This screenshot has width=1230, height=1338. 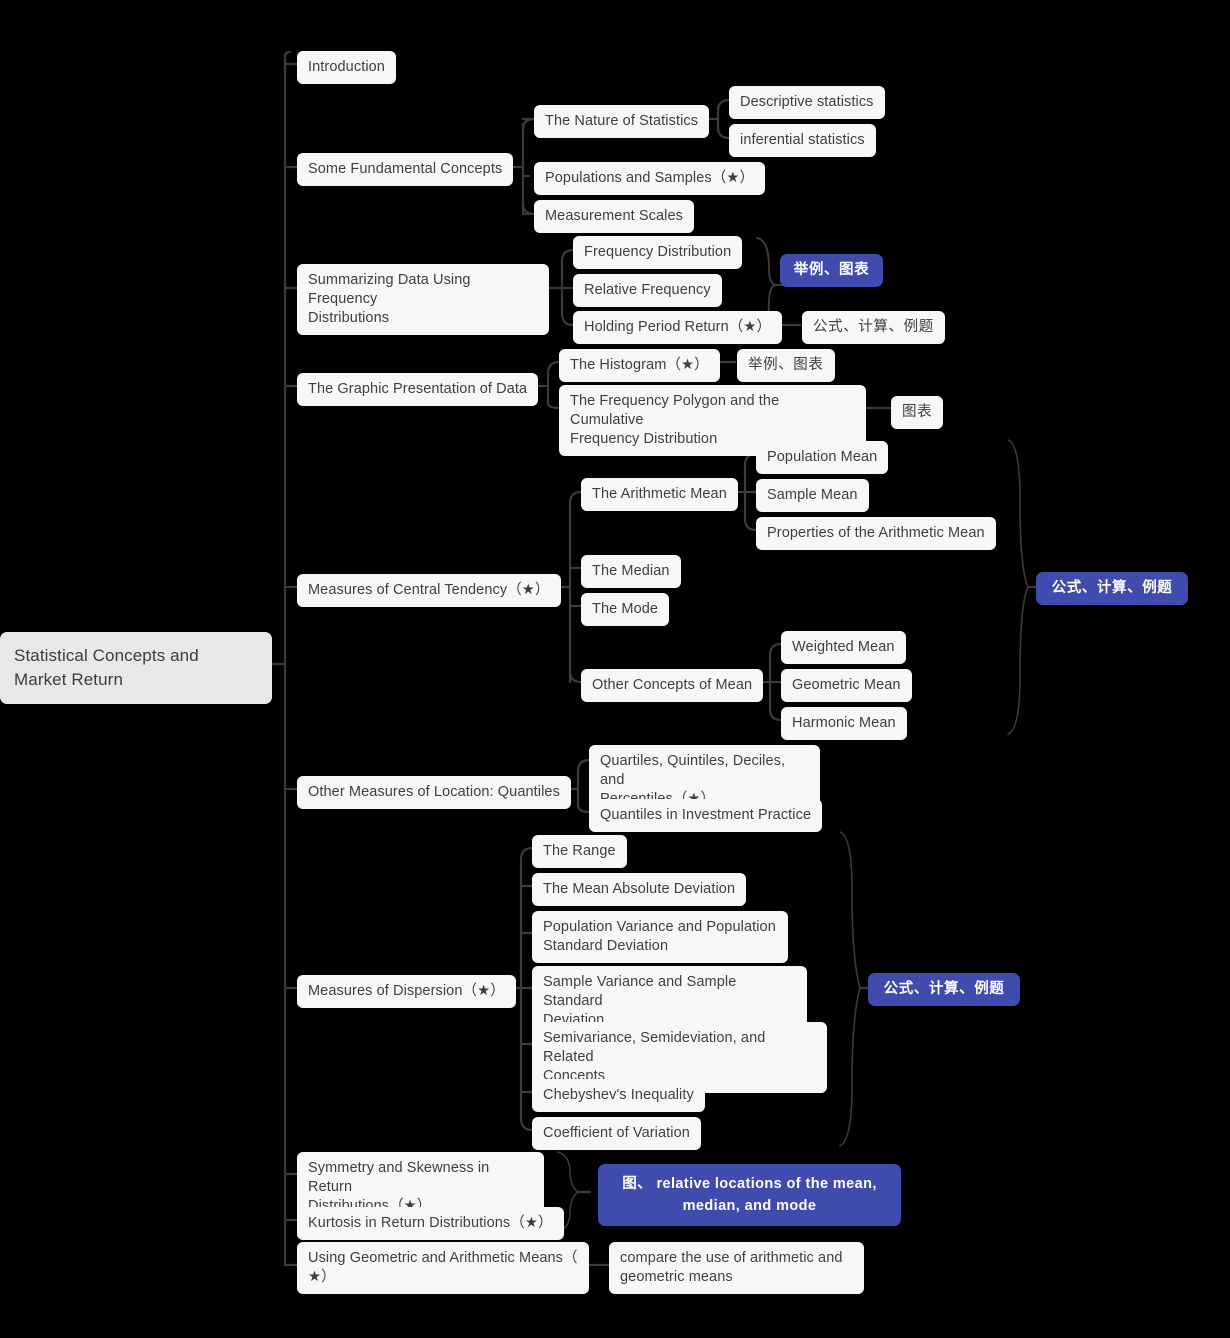 What do you see at coordinates (650, 178) in the screenshot?
I see `node-populations-and-samples: Populations and Samples（★）` at bounding box center [650, 178].